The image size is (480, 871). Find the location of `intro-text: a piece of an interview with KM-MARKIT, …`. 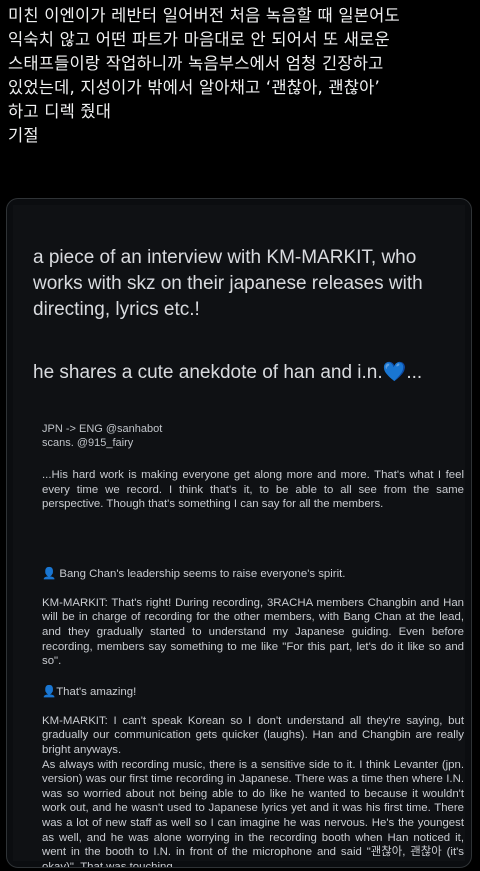

intro-text: a piece of an interview with KM-MARKIT, … is located at coordinates (248, 284).